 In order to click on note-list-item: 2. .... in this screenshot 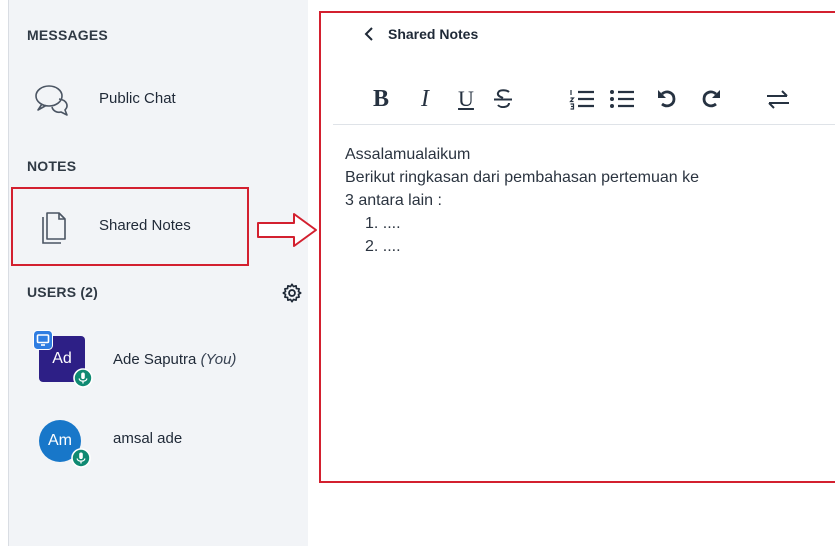, I will do `click(383, 246)`.